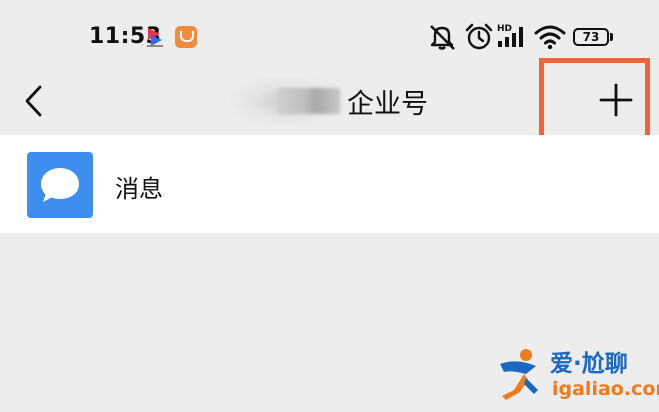 This screenshot has height=412, width=659. I want to click on add-button, so click(594, 99).